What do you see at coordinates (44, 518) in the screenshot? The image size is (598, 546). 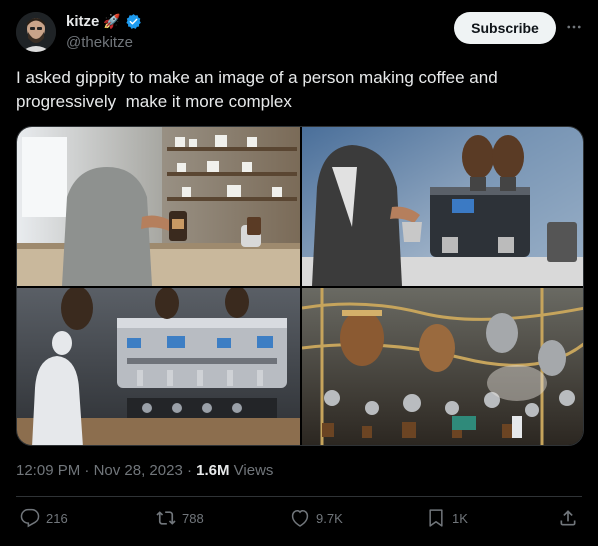 I see `reply-button: 216` at bounding box center [44, 518].